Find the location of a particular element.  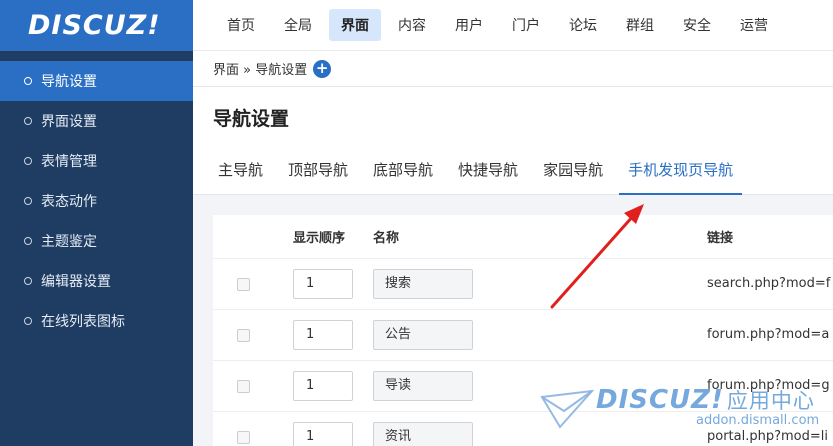

sidebar-item-label: 界面设置 is located at coordinates (69, 122).